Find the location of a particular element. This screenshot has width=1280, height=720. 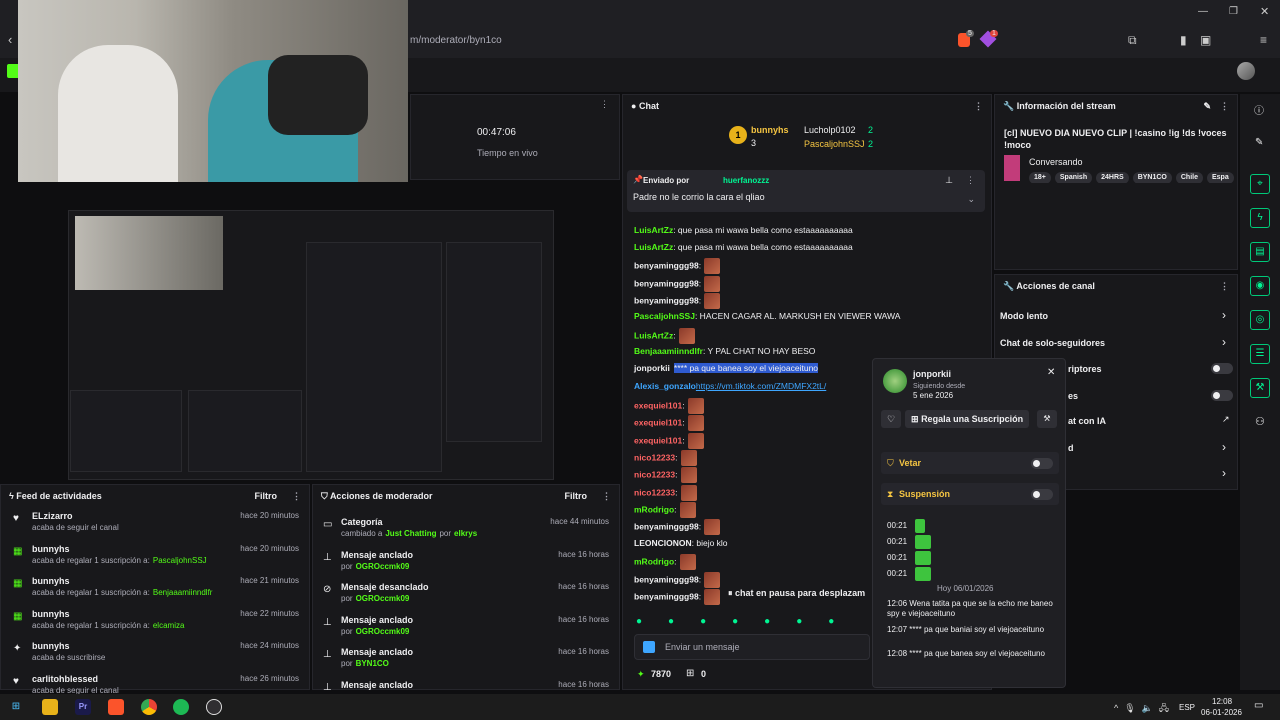

chat-message: LuisArtZz: is located at coordinates (664, 336).